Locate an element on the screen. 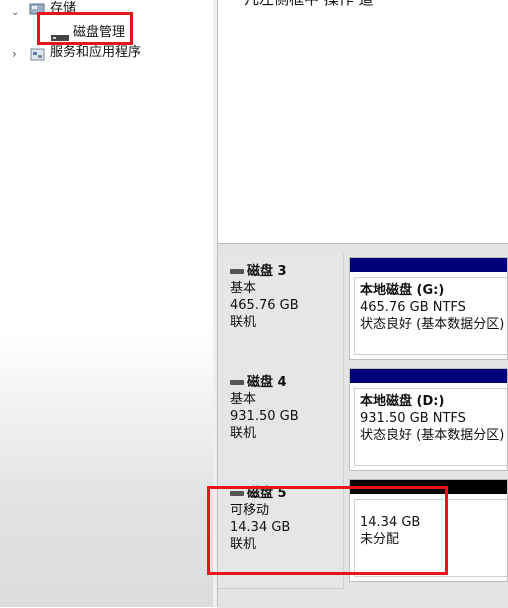  disk-label-panel: 磁盘 4 基本 931.50 GB 联机 is located at coordinates (281, 421).